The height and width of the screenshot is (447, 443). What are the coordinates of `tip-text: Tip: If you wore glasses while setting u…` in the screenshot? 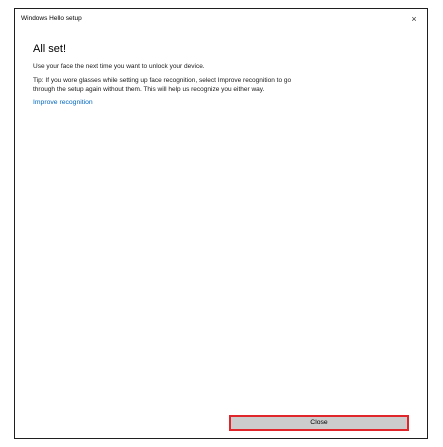 It's located at (222, 85).